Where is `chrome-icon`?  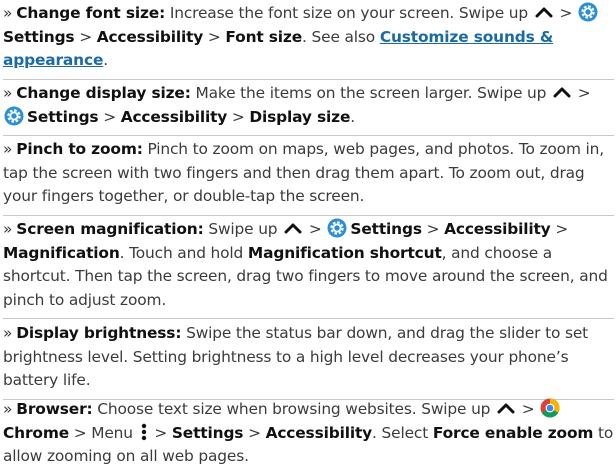 chrome-icon is located at coordinates (550, 408).